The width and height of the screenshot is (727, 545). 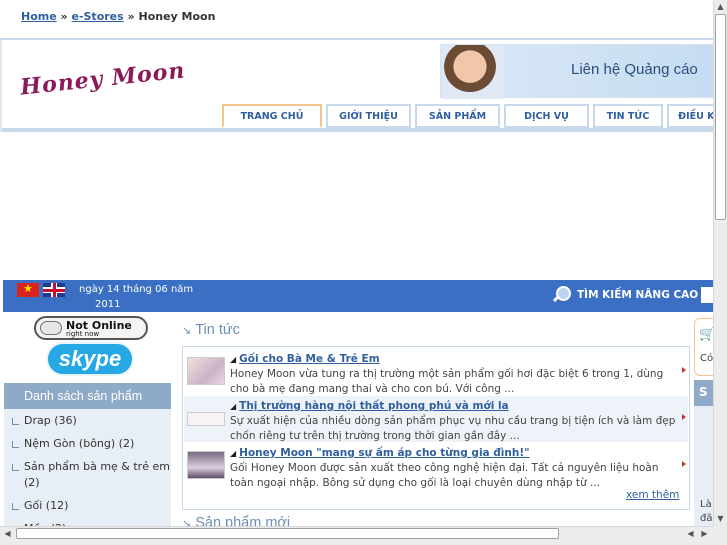 I want to click on breadcrumb-current: Honey Moon, so click(x=177, y=16).